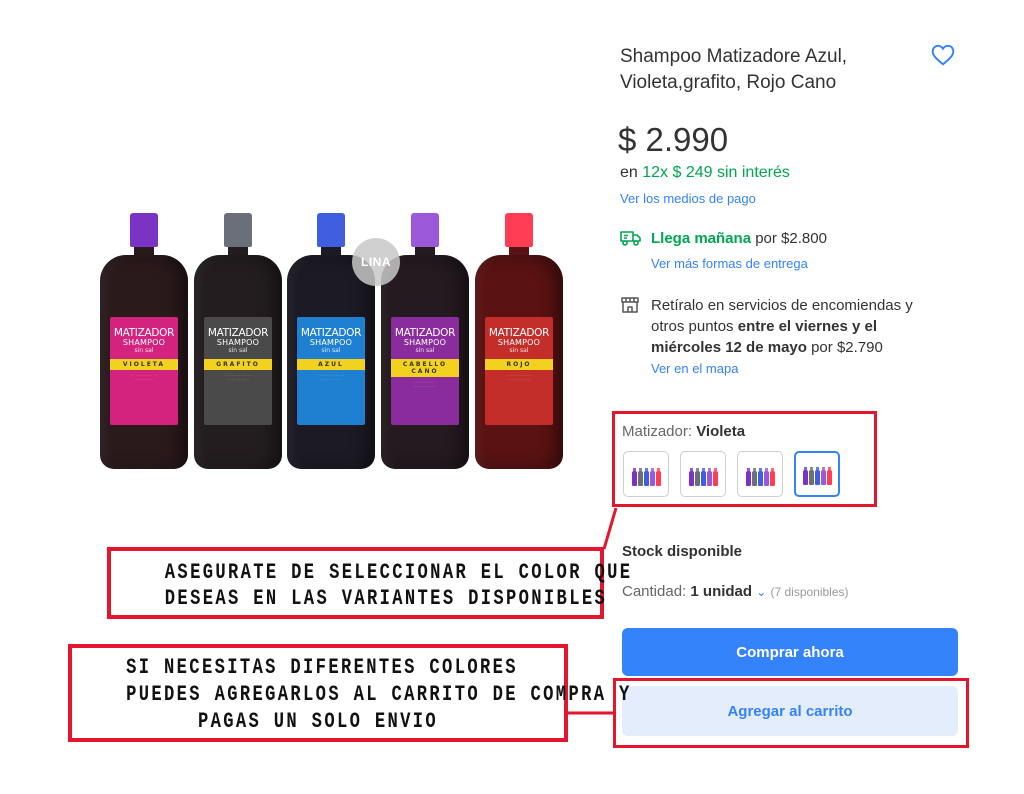 The width and height of the screenshot is (1024, 794). Describe the element at coordinates (688, 198) in the screenshot. I see `payment-methods-link: Ver los medios de pago` at that location.